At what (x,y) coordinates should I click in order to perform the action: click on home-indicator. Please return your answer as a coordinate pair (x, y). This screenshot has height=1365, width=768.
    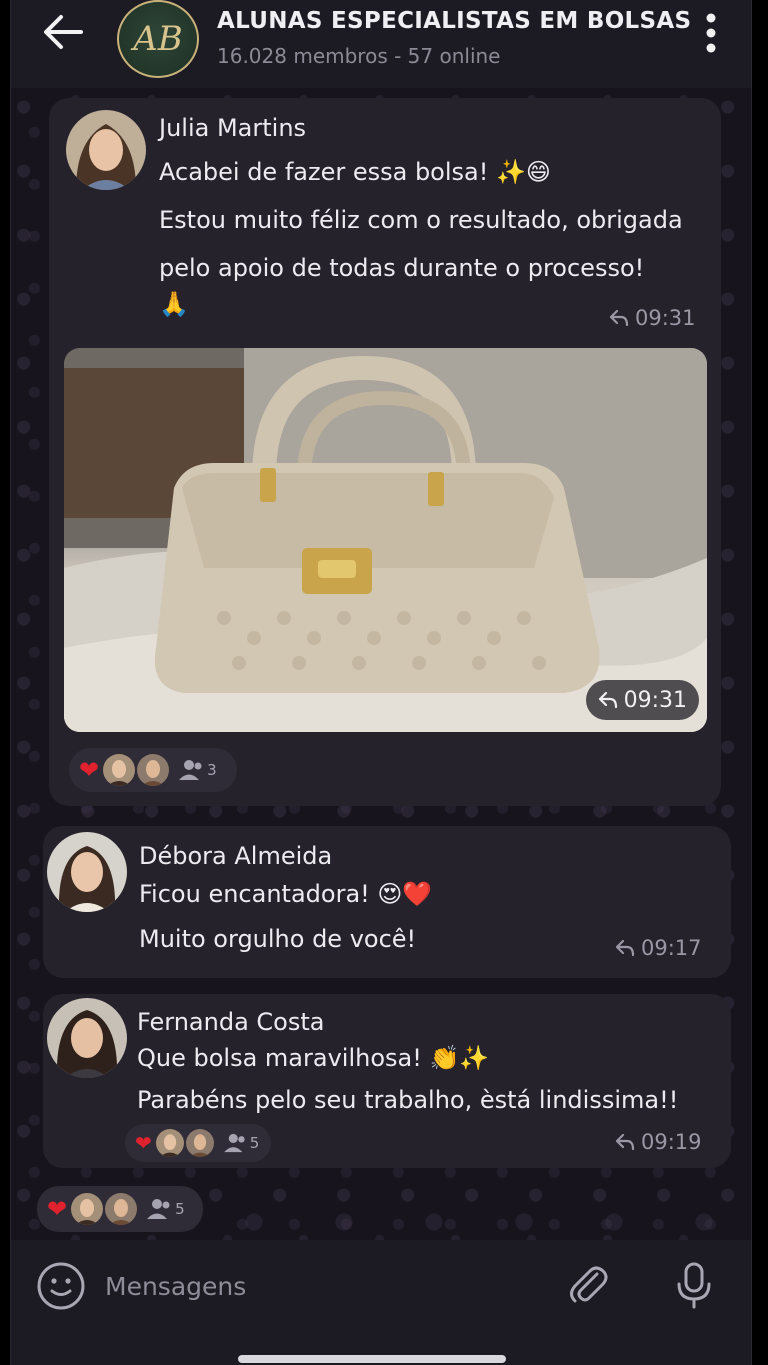
    Looking at the image, I should click on (372, 1359).